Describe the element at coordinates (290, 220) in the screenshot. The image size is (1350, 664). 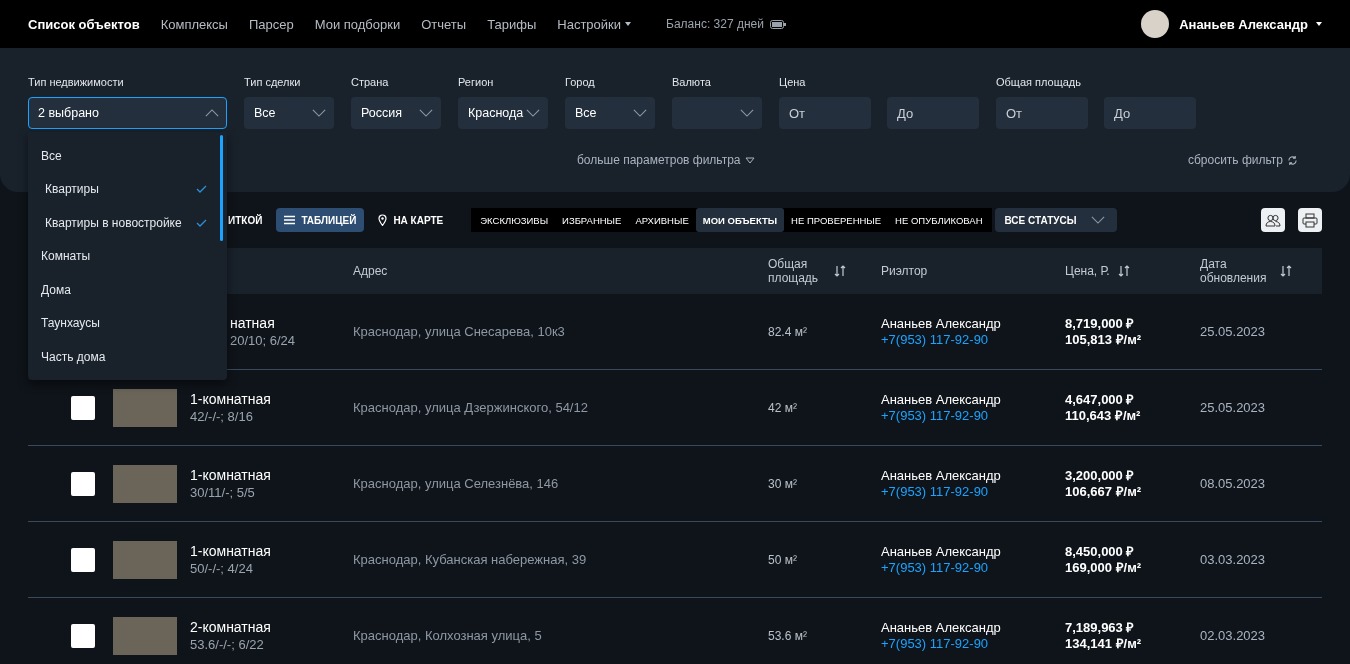
I see `list-icon` at that location.